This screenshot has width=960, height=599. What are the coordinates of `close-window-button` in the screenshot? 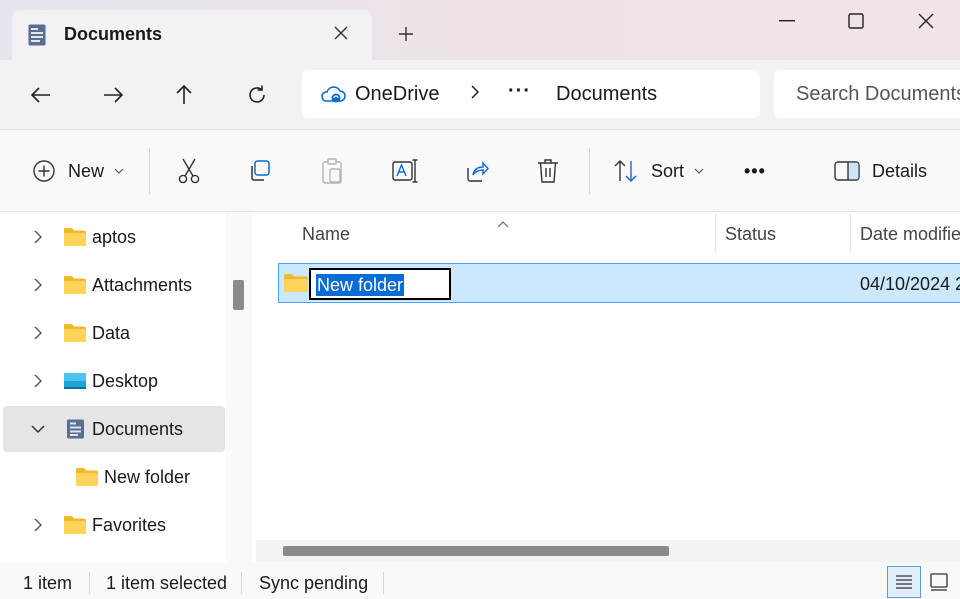 It's located at (926, 21).